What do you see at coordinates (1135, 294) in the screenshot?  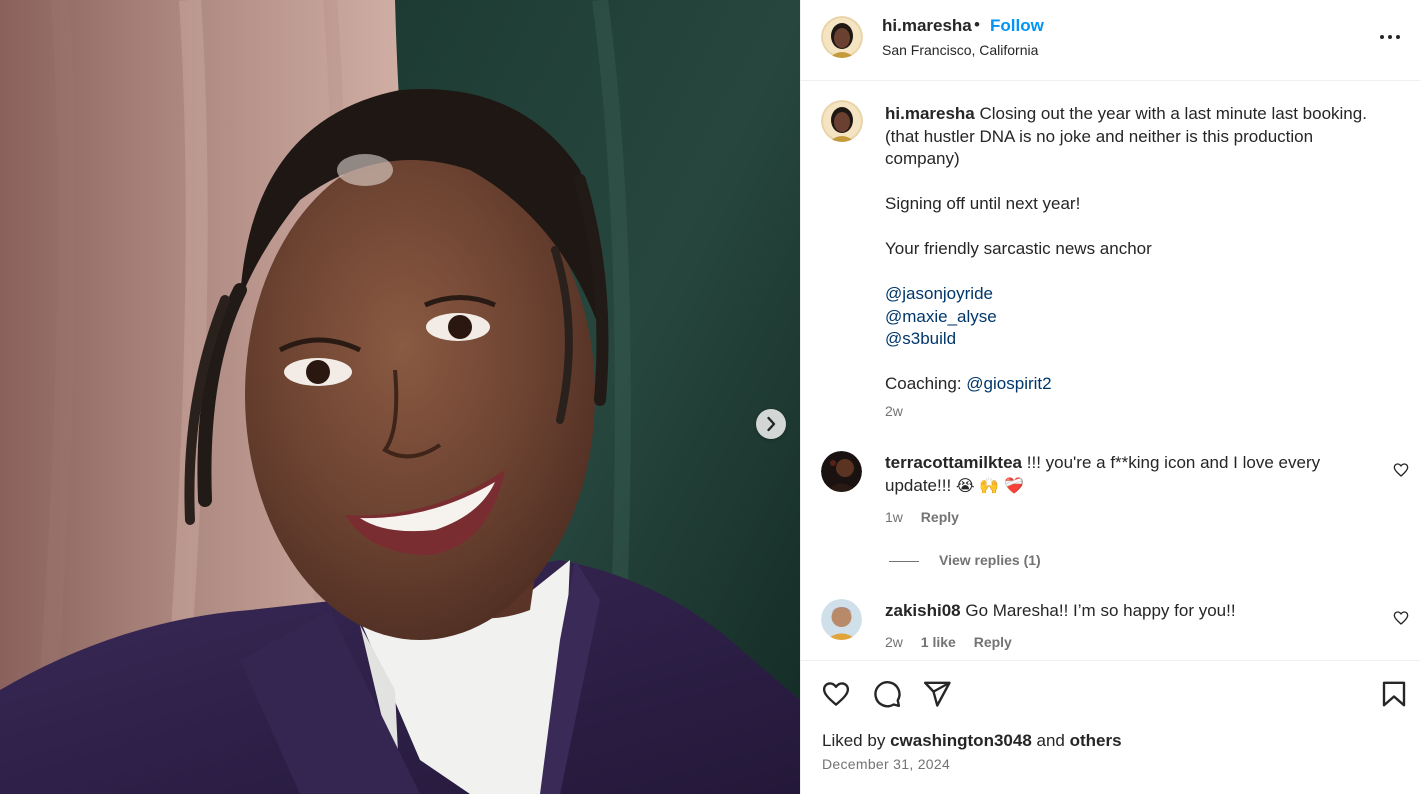 I see `mention-link: @jasonjoyride` at bounding box center [1135, 294].